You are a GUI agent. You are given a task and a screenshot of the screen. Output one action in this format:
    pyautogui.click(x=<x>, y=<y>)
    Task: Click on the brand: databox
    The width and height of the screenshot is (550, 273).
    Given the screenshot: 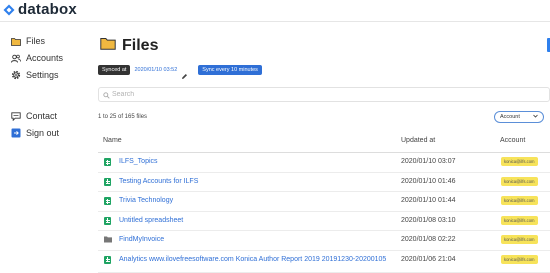 What is the action you would take?
    pyautogui.click(x=40, y=10)
    